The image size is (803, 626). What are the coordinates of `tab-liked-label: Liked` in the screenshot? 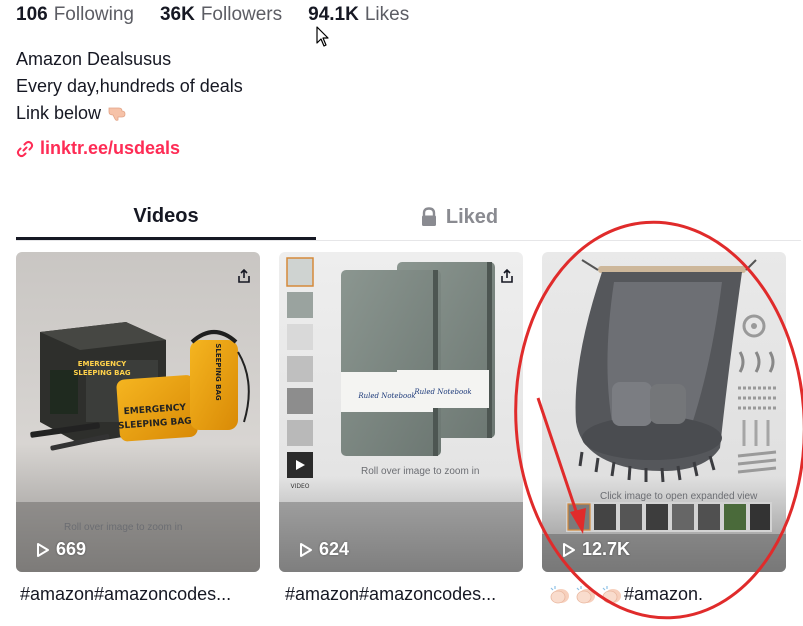 It's located at (472, 216).